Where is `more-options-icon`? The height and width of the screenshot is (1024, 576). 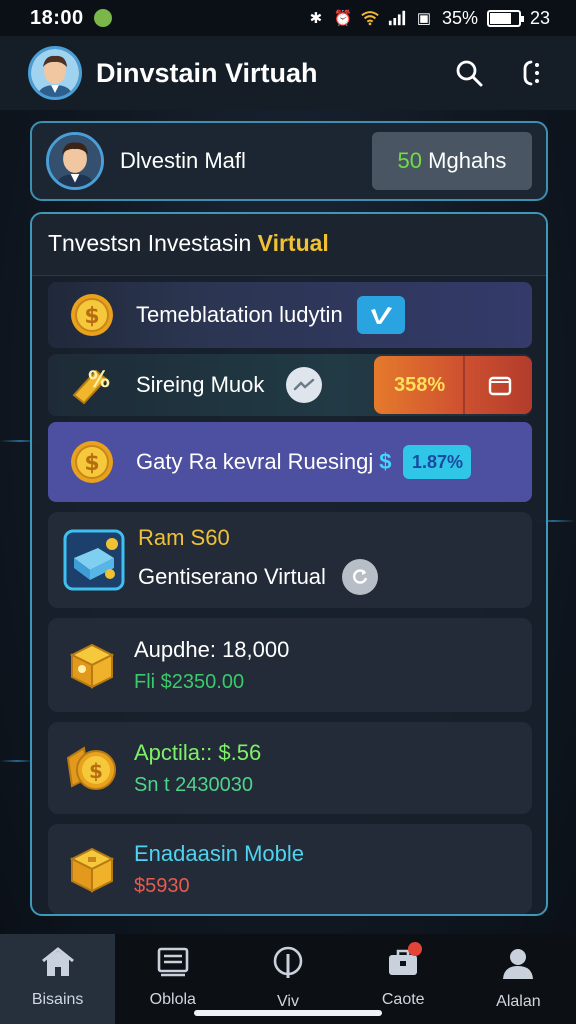
more-options-icon is located at coordinates (533, 73).